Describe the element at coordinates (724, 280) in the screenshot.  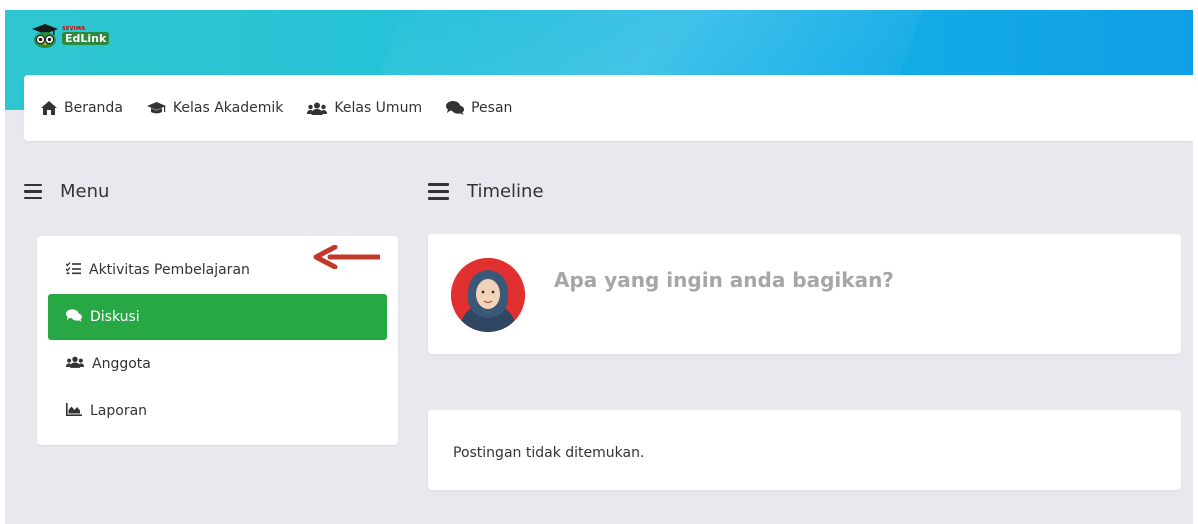
I see `composer-prompt: Apa yang ingin anda bagikan?` at that location.